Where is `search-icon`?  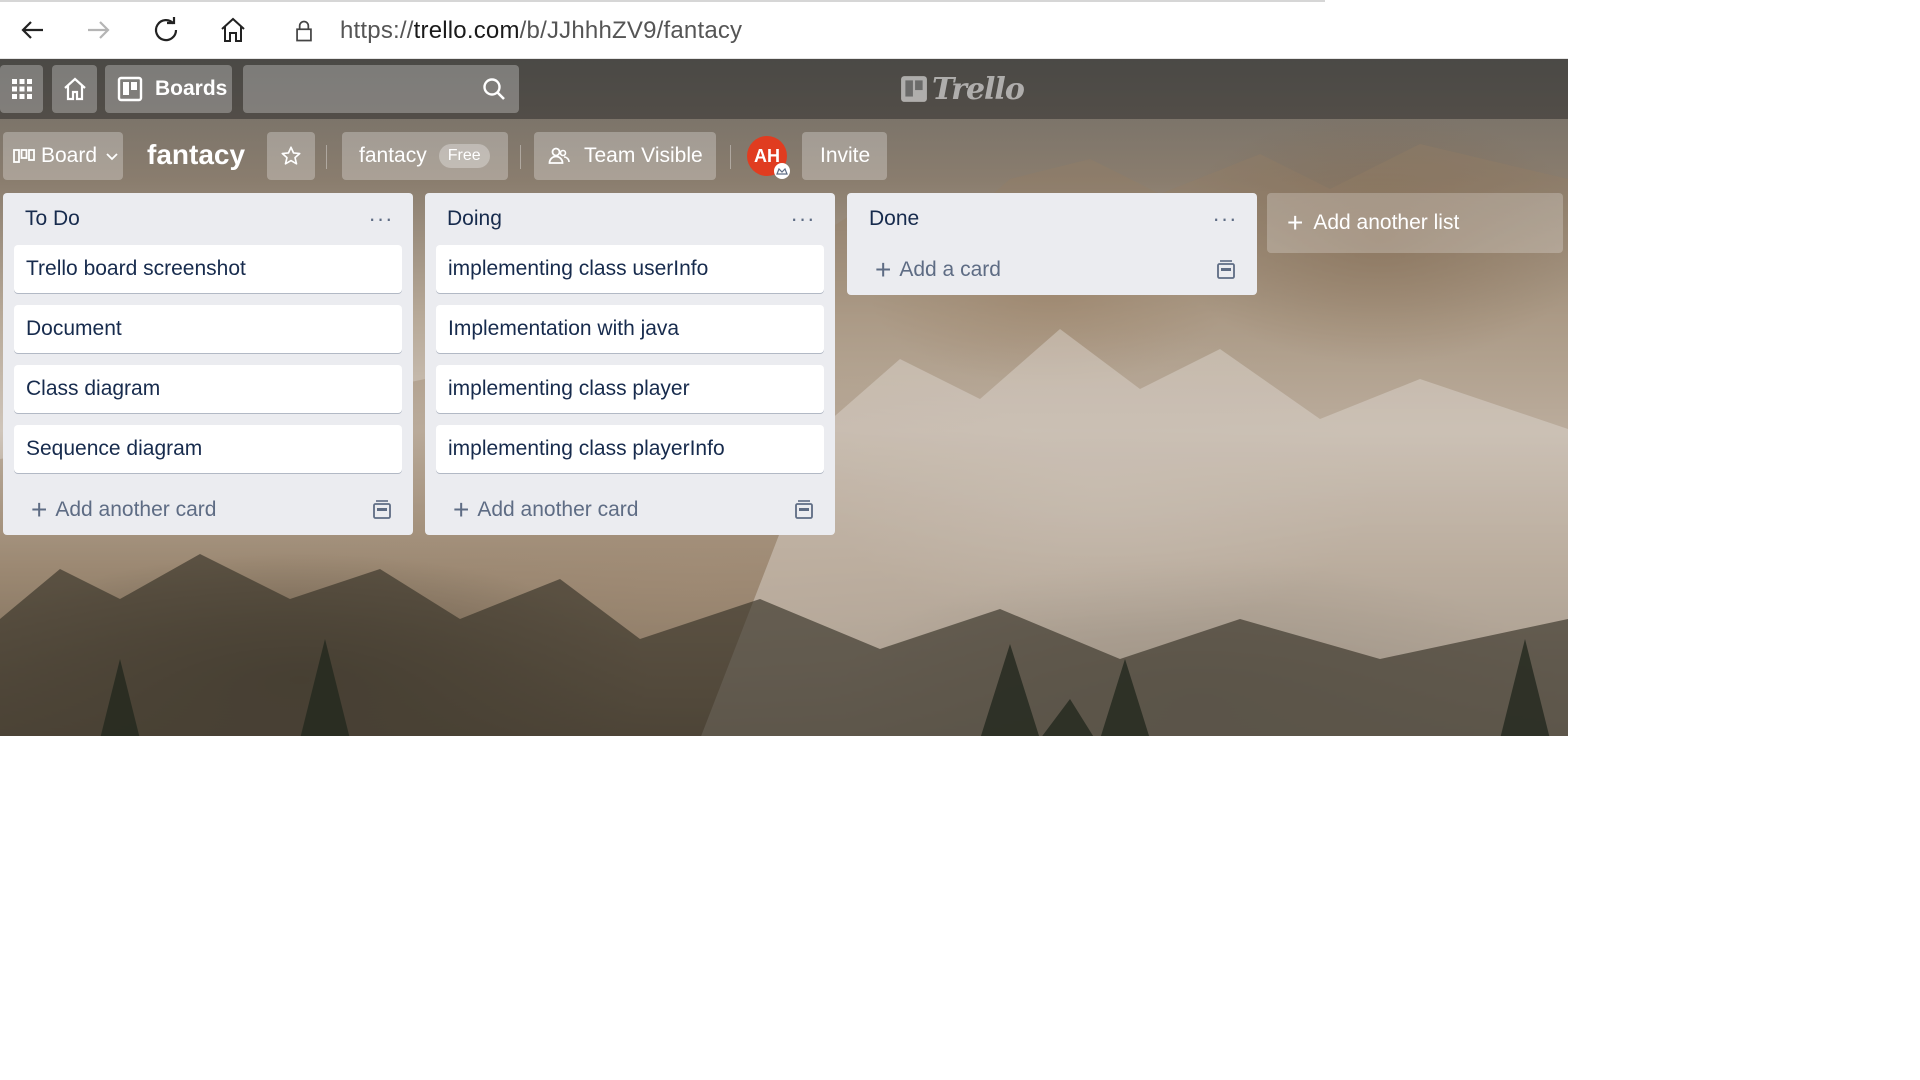 search-icon is located at coordinates (494, 89).